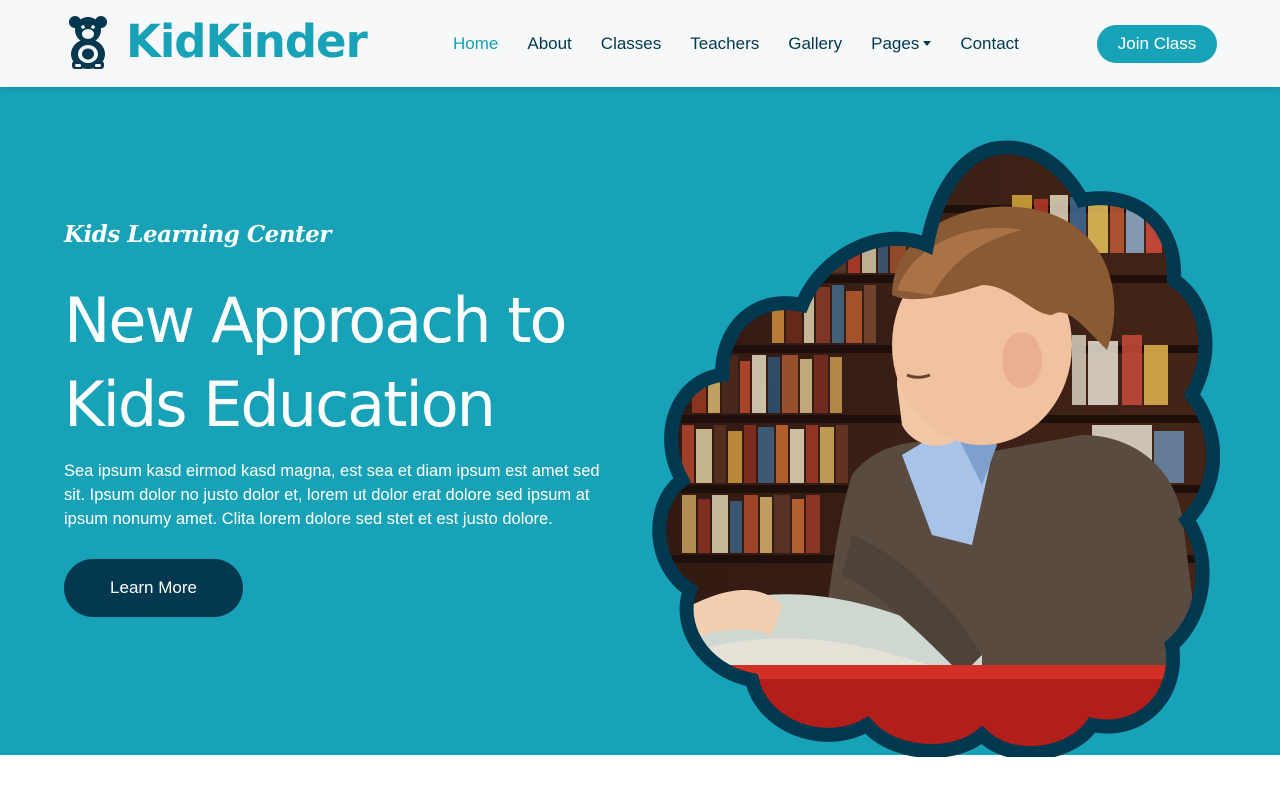  What do you see at coordinates (724, 44) in the screenshot?
I see `nav-item-teachers: Teachers` at bounding box center [724, 44].